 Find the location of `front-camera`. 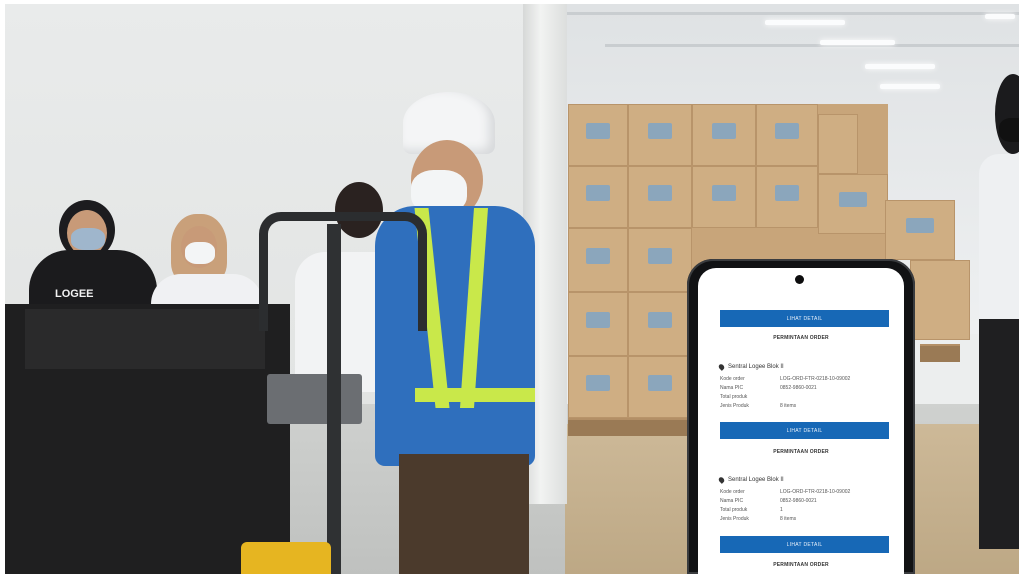

front-camera is located at coordinates (799, 279).